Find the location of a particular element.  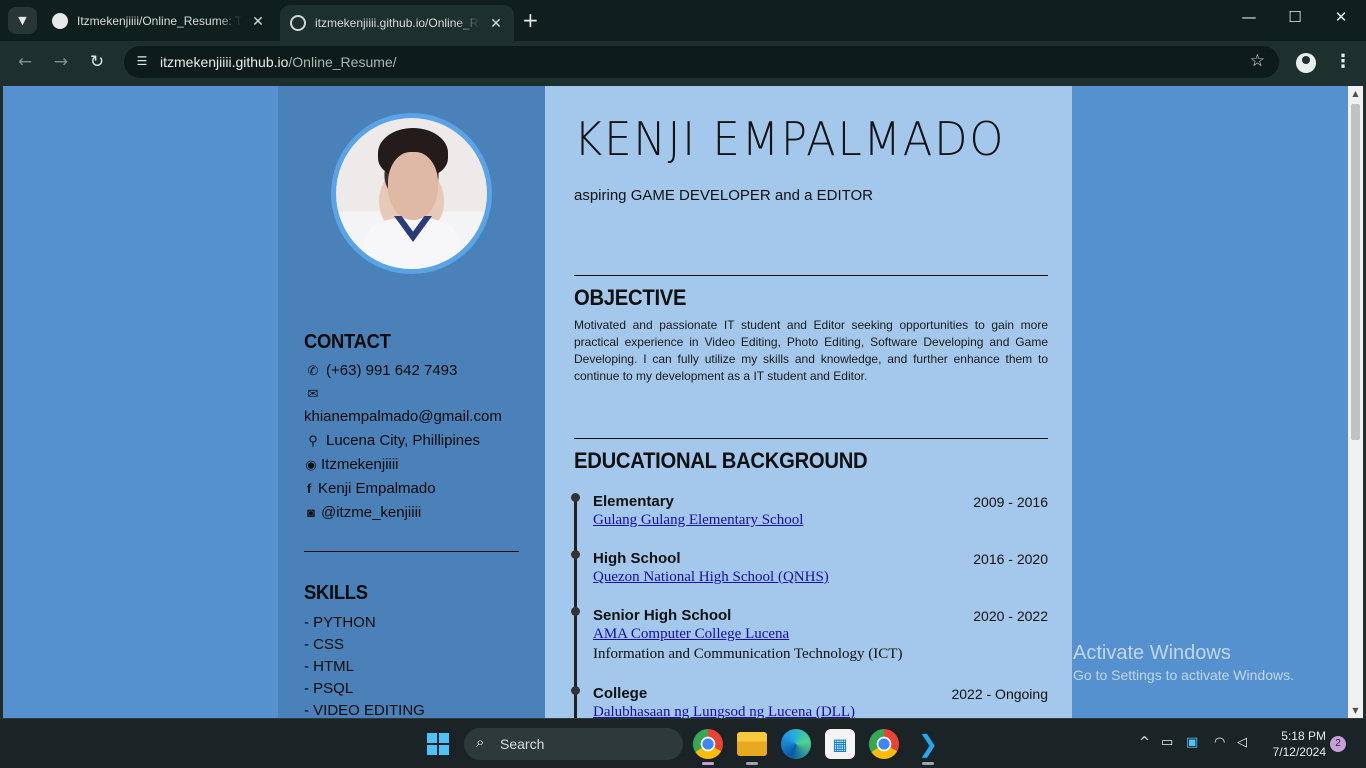

school-link: Dalubhasaan ng Lungsod ng Lucena (DLL) is located at coordinates (724, 711).